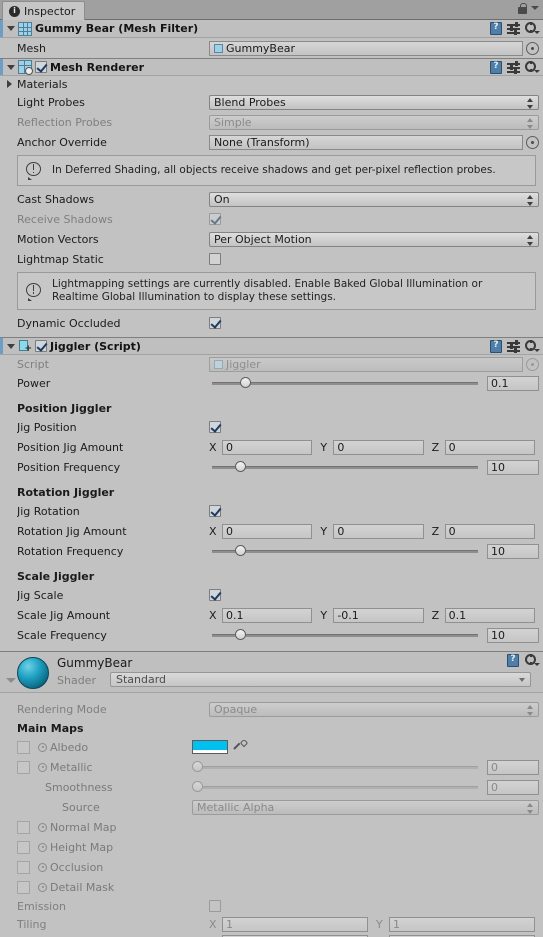  Describe the element at coordinates (240, 634) in the screenshot. I see `scale-frequency-knob` at that location.